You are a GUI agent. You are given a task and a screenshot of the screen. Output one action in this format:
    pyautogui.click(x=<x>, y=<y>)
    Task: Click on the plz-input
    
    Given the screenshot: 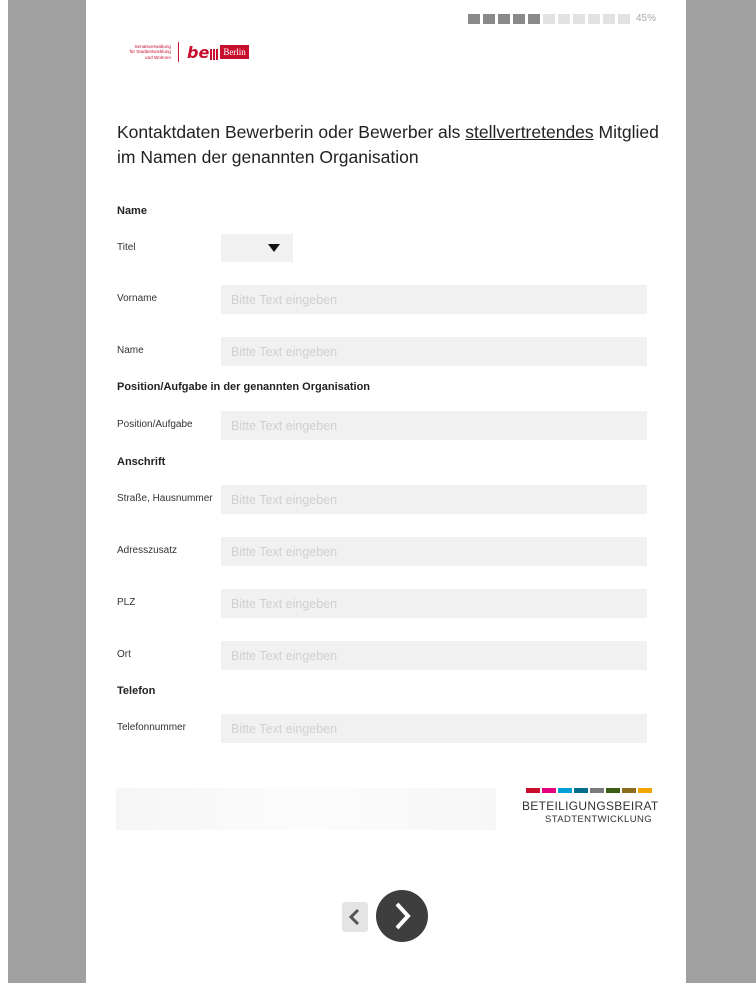 What is the action you would take?
    pyautogui.click(x=434, y=603)
    